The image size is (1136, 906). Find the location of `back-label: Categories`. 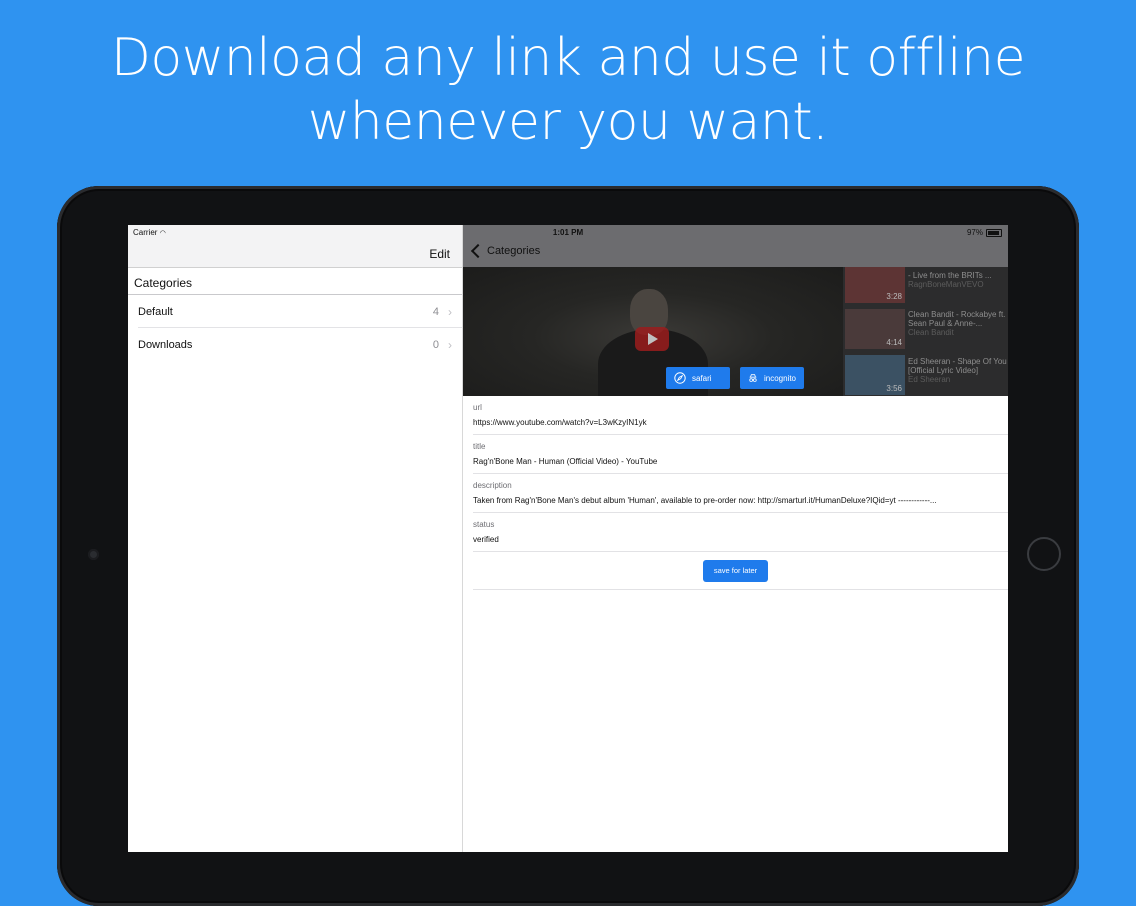

back-label: Categories is located at coordinates (514, 251).